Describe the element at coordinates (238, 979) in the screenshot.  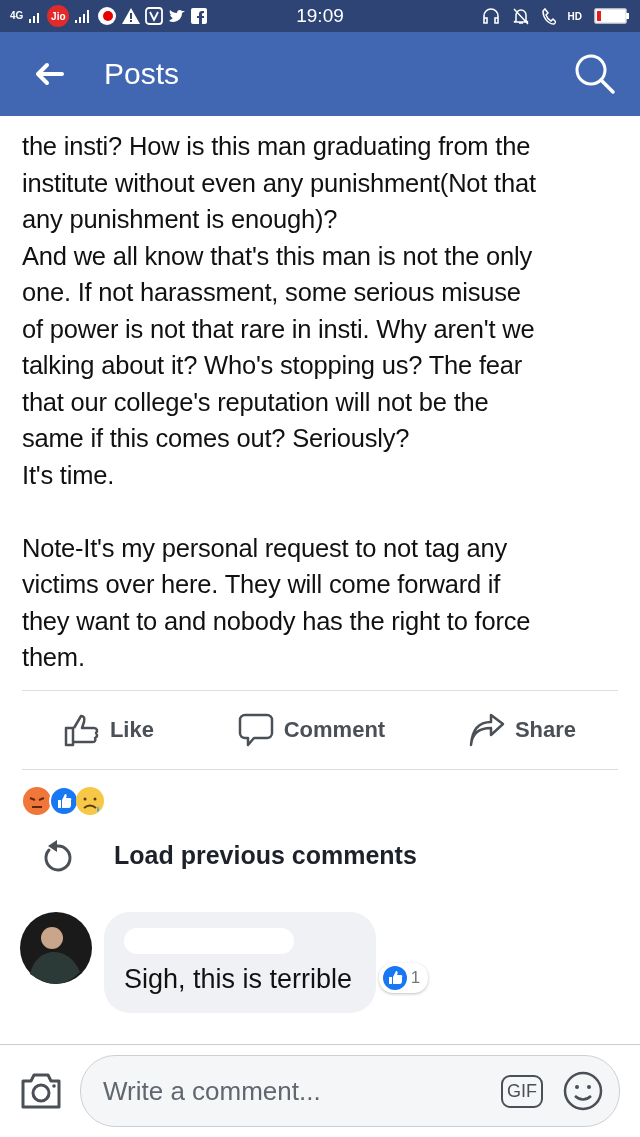
I see `comment-text: Sigh, this is terrible` at that location.